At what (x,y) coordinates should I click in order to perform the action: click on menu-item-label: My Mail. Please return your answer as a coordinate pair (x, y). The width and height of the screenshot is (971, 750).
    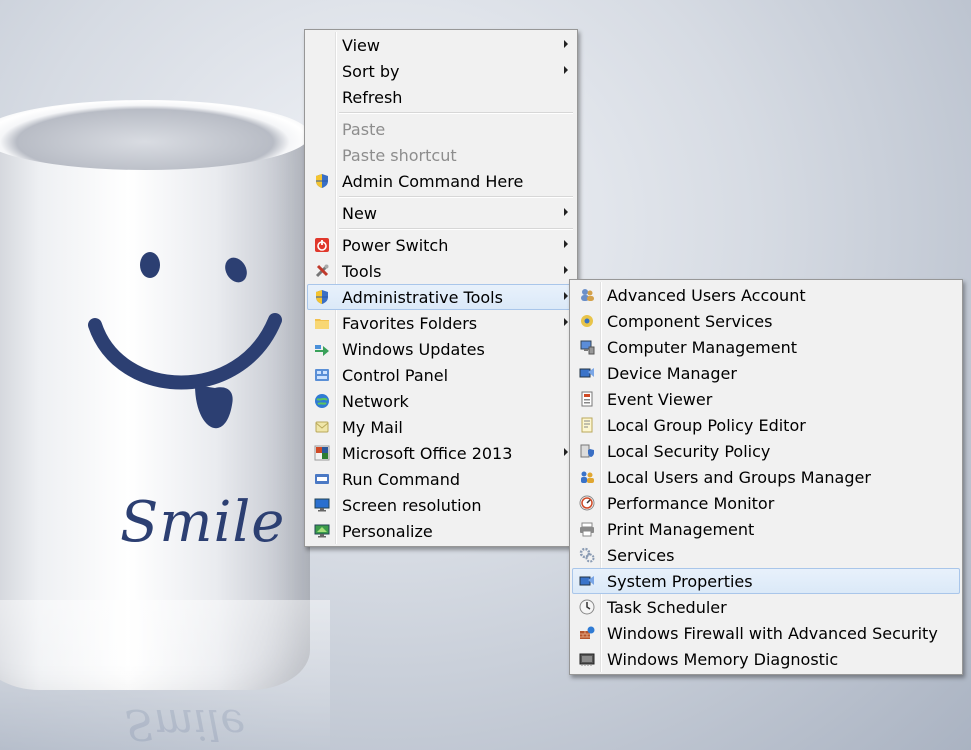
    Looking at the image, I should click on (372, 427).